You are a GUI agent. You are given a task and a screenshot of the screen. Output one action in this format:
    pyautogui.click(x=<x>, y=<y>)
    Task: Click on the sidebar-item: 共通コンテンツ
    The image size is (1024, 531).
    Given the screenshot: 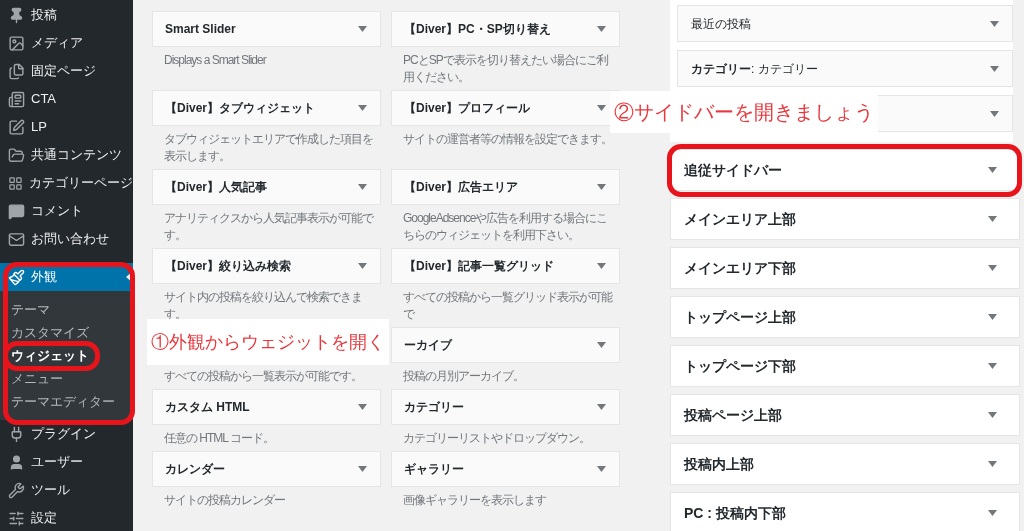 What is the action you would take?
    pyautogui.click(x=66, y=155)
    